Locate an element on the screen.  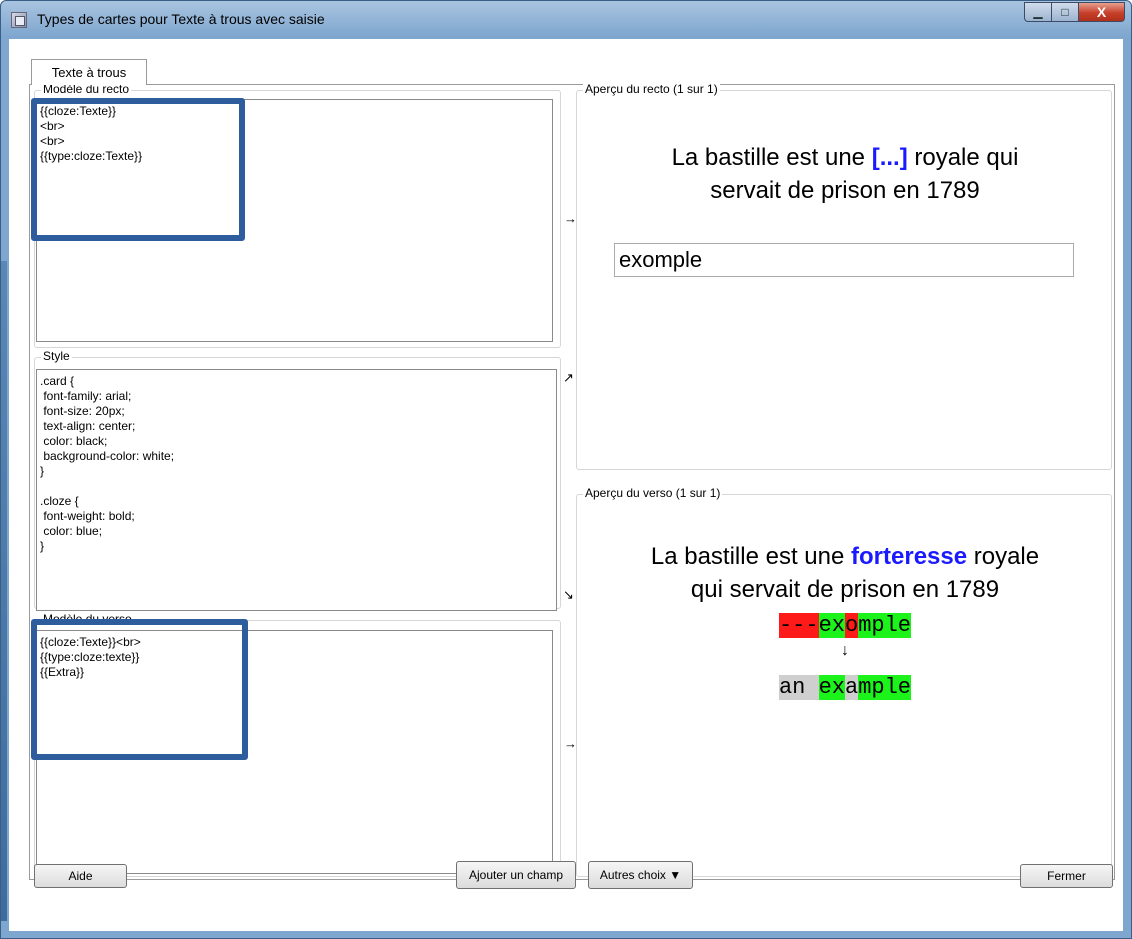
close-window-button: X is located at coordinates (1102, 12).